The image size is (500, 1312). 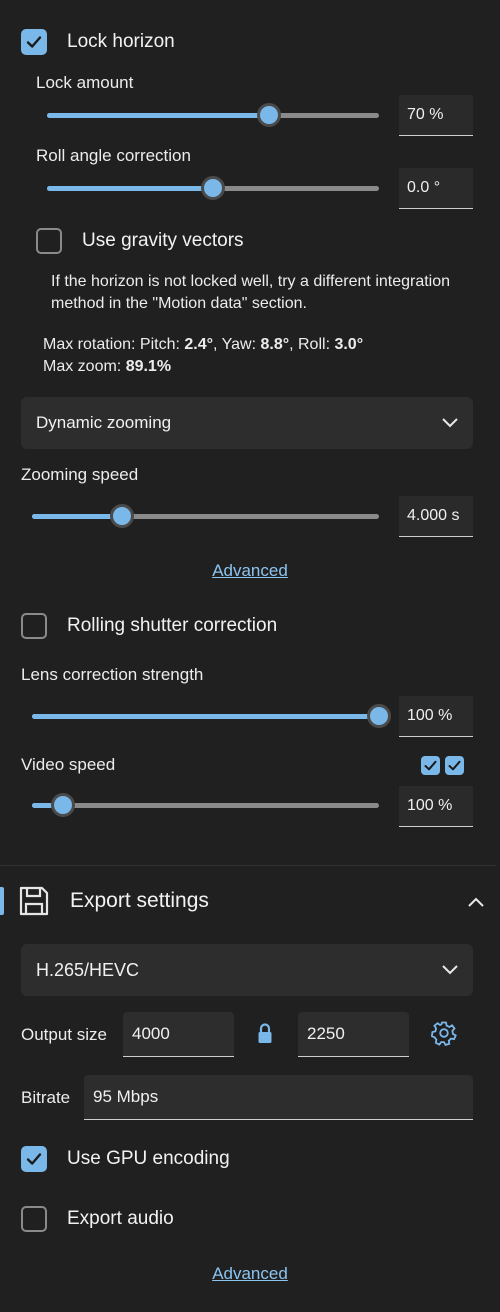 What do you see at coordinates (49, 241) in the screenshot?
I see `gravity-vectors-checkbox` at bounding box center [49, 241].